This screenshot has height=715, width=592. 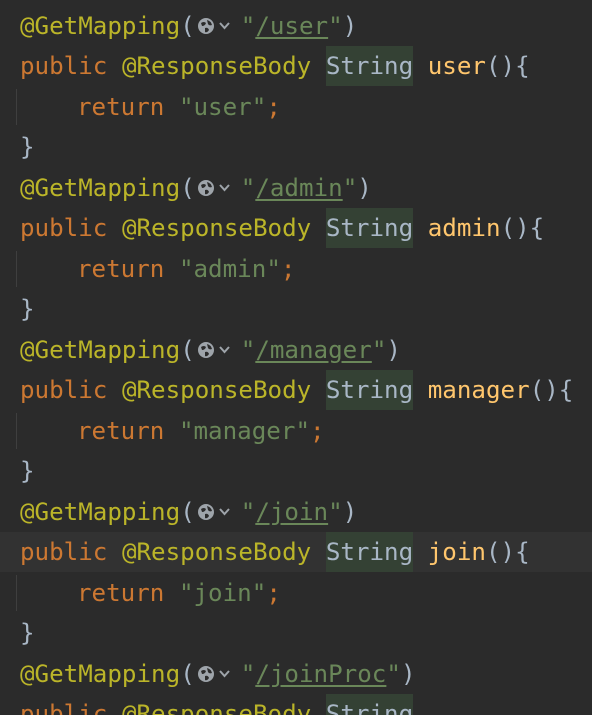 What do you see at coordinates (296, 269) in the screenshot?
I see `code-line-return: return "admin";` at bounding box center [296, 269].